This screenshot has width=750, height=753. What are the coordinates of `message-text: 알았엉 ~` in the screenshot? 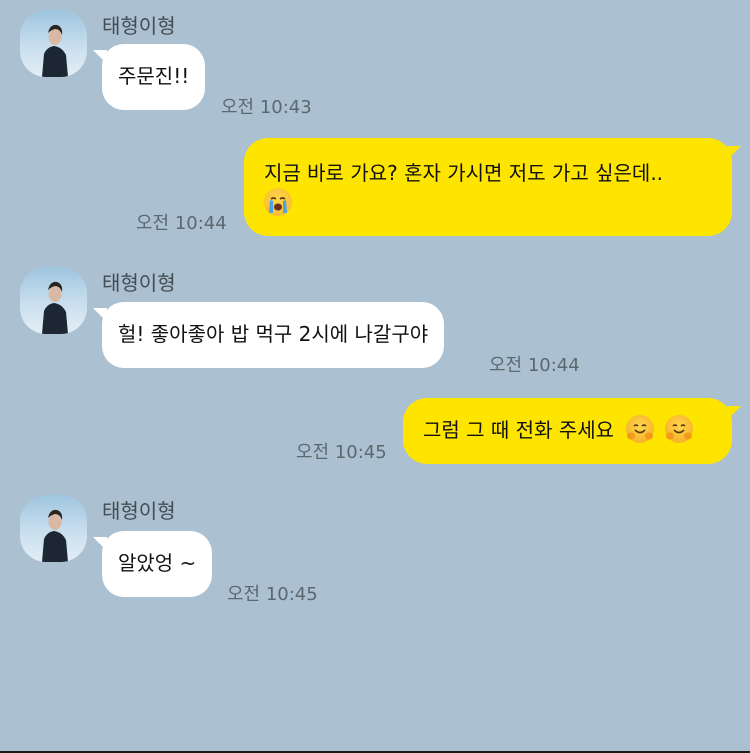 It's located at (157, 563).